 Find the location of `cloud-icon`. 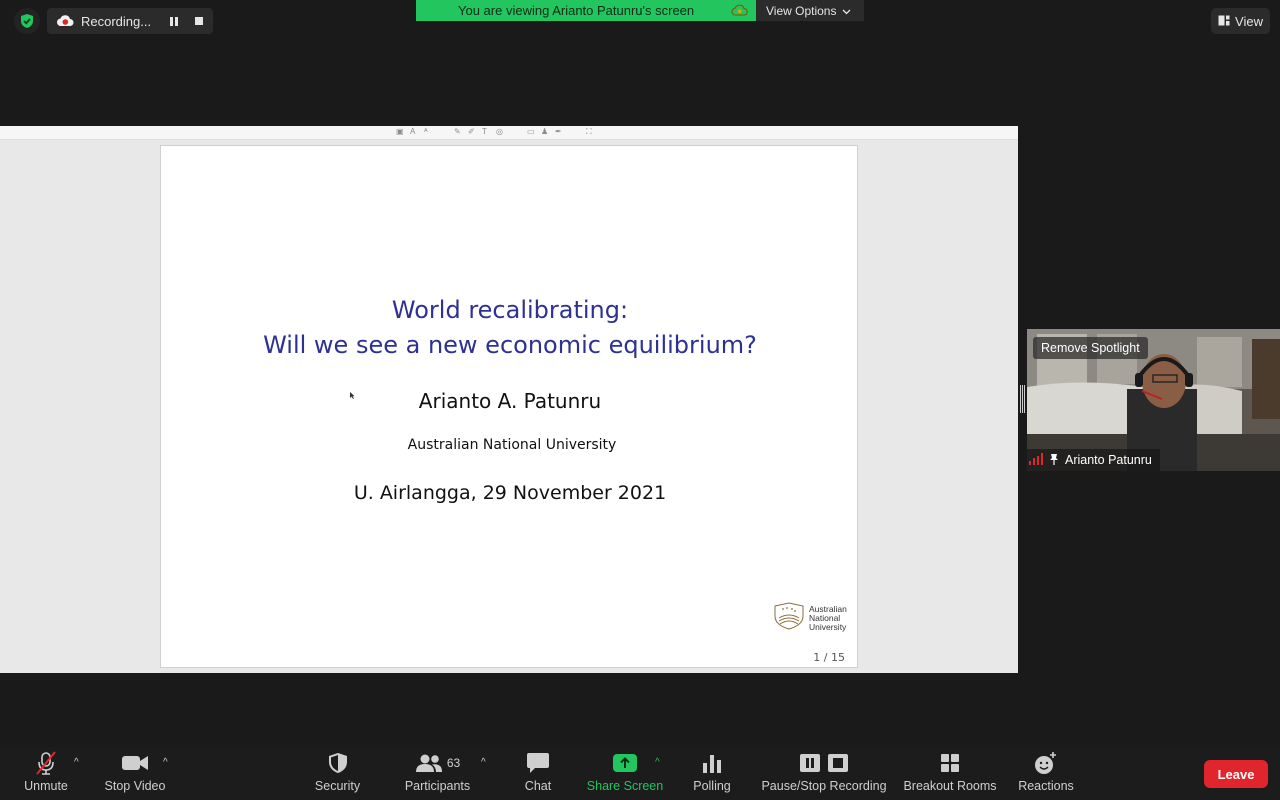

cloud-icon is located at coordinates (739, 11).